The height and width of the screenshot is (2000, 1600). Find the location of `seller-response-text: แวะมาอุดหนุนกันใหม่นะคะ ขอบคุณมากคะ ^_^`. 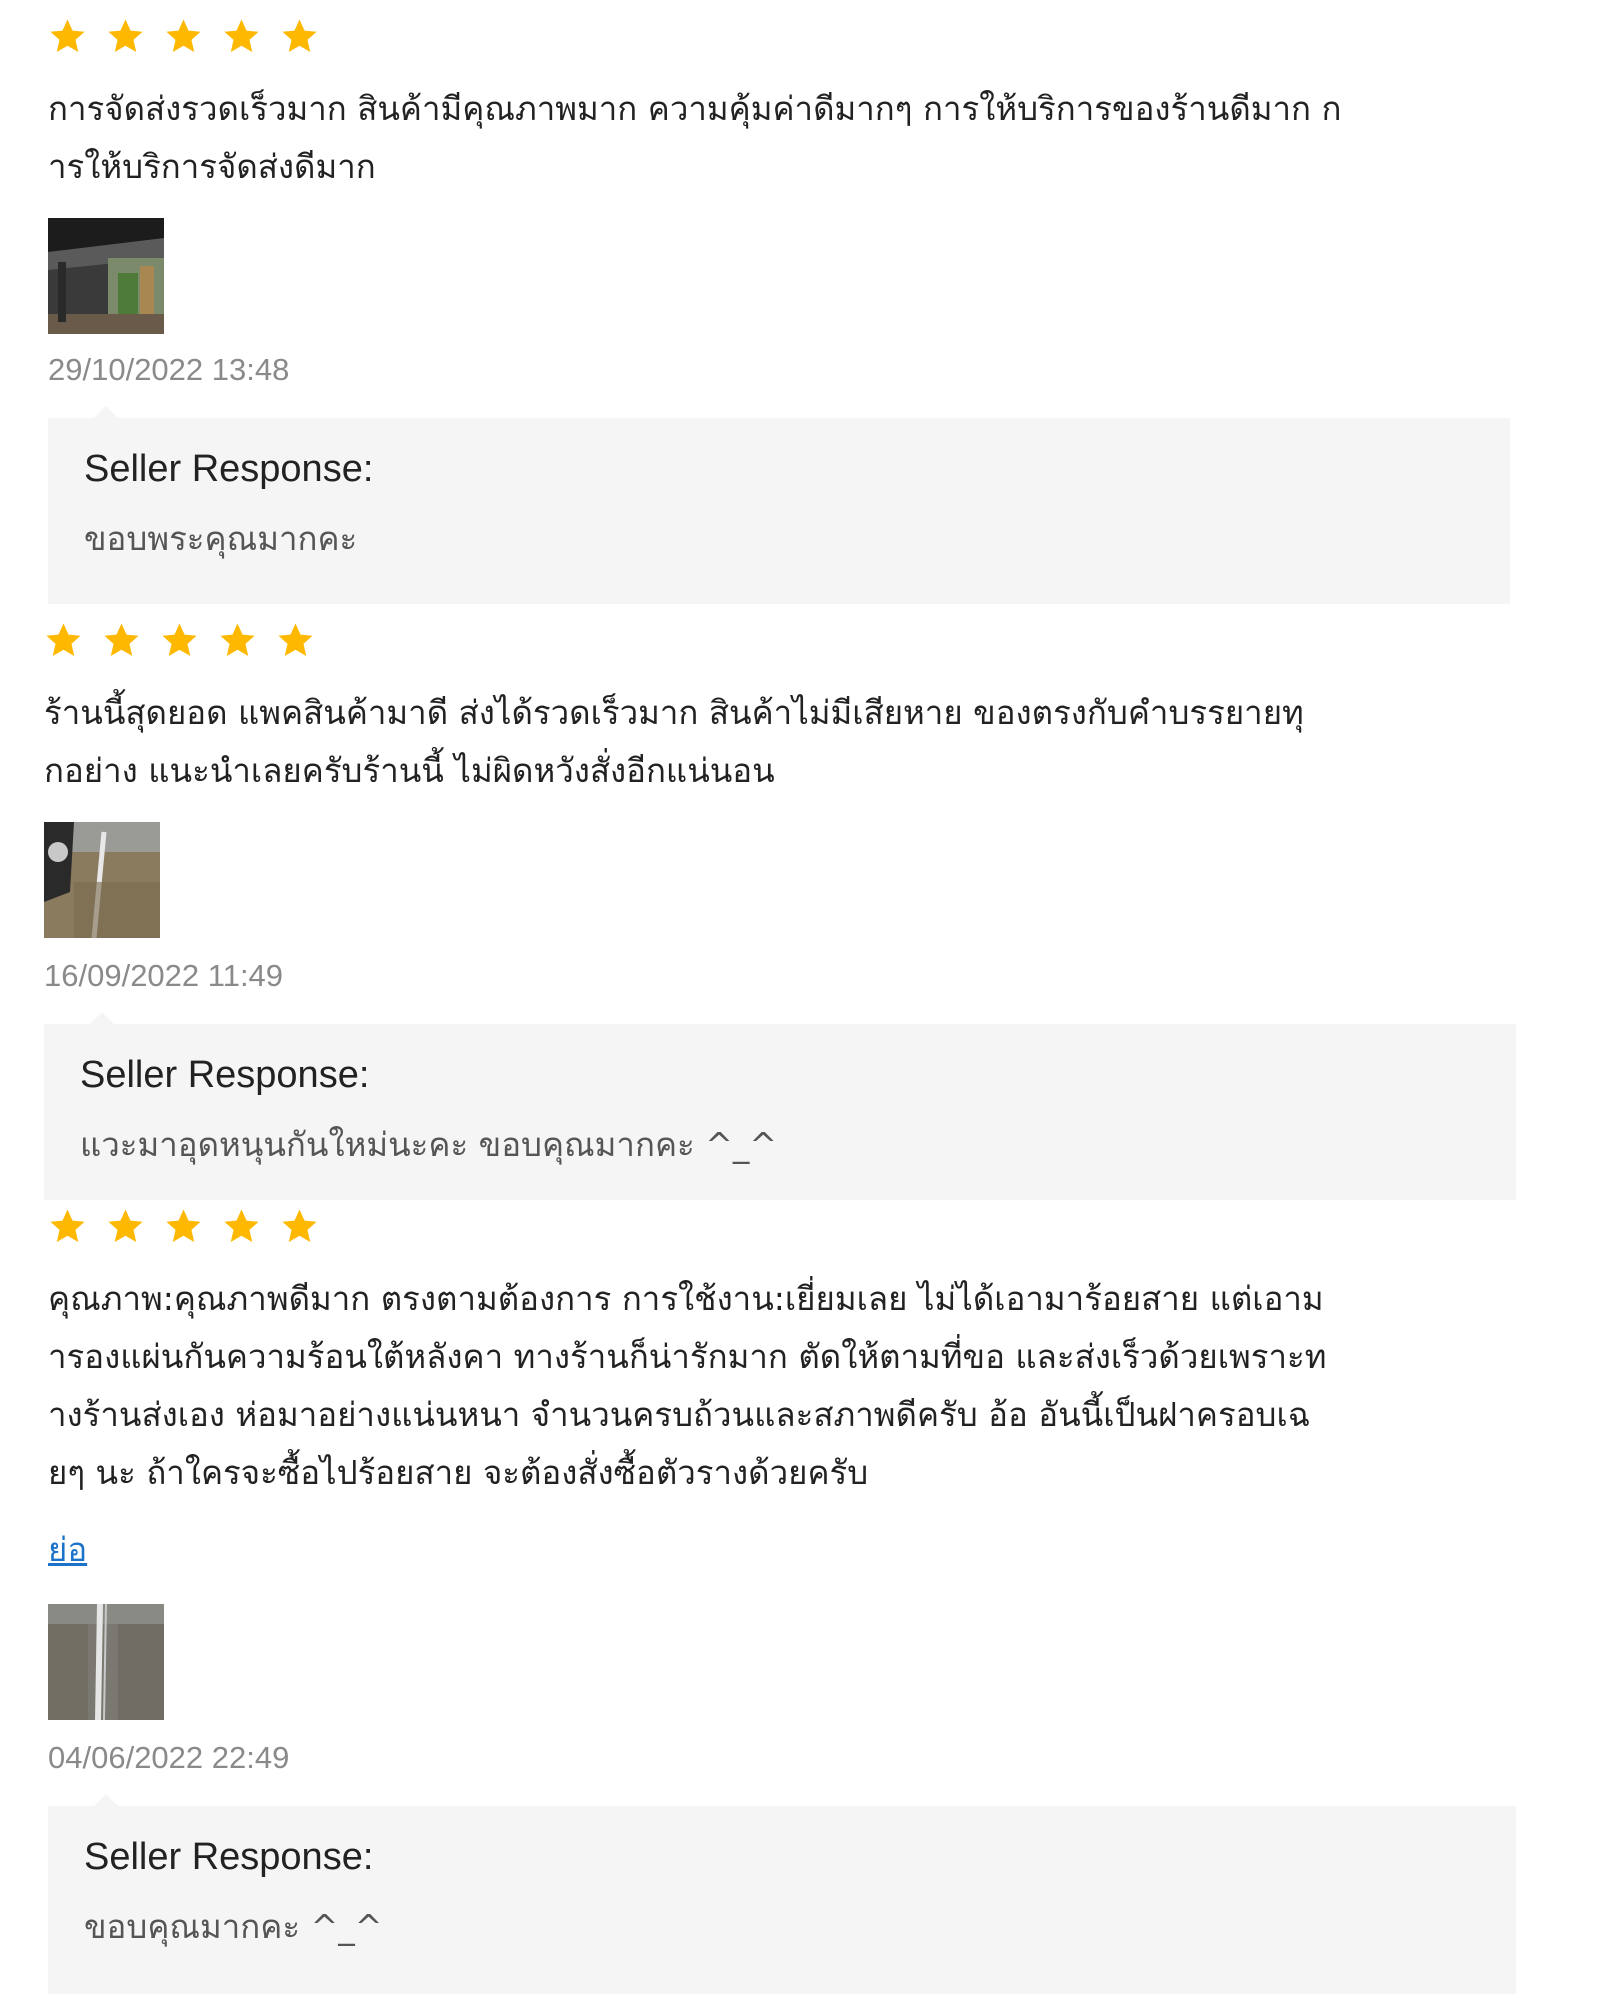

seller-response-text: แวะมาอุดหนุนกันใหม่นะคะ ขอบคุณมากคะ ^_^ is located at coordinates (429, 1144).